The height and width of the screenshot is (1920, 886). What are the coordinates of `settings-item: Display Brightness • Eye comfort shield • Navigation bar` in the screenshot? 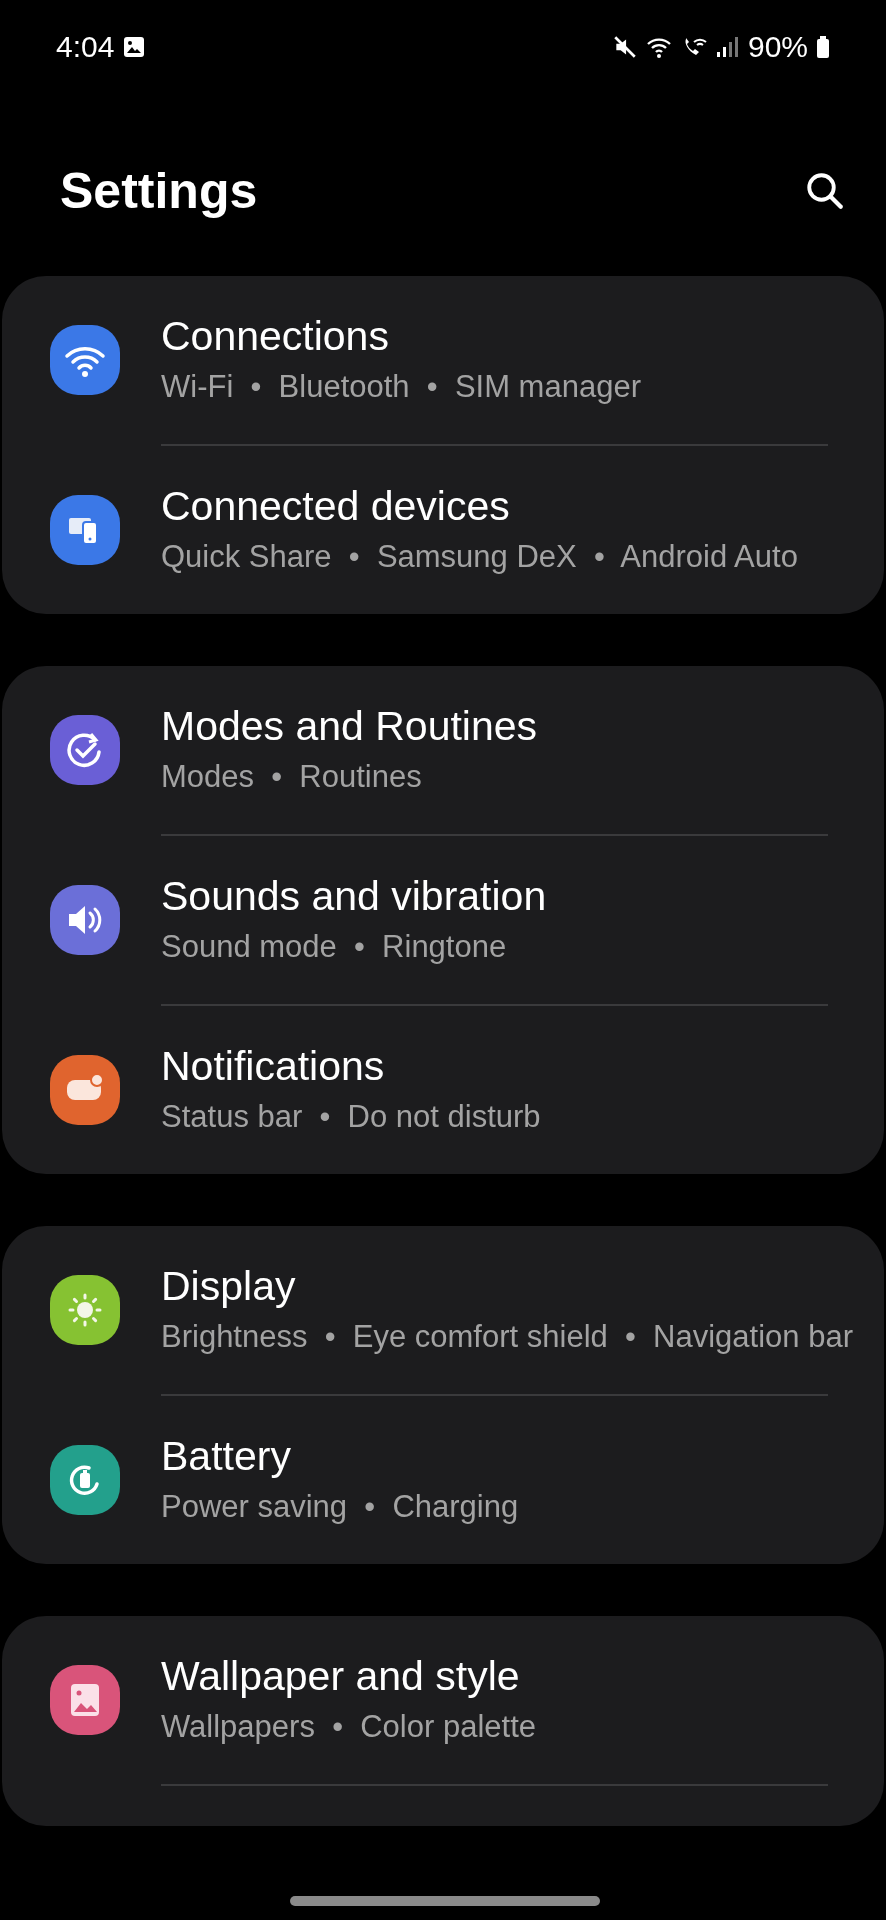 It's located at (443, 1310).